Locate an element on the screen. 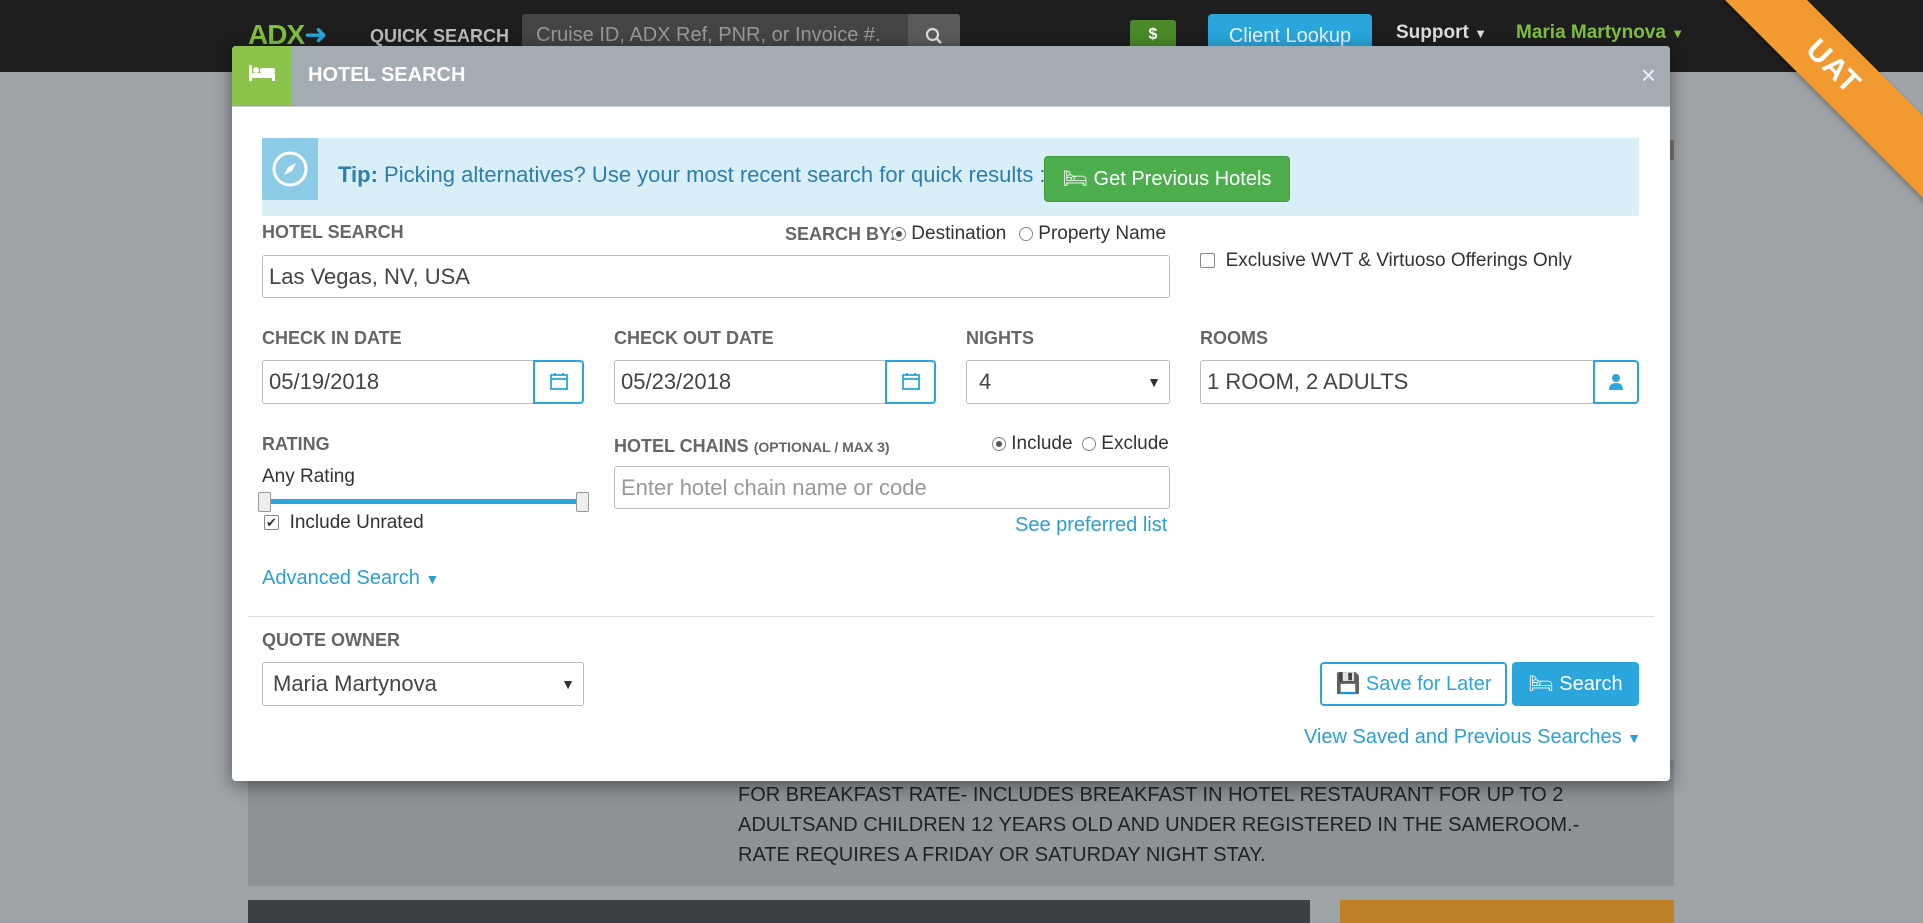 The width and height of the screenshot is (1923, 923). exclusive-offerings-checkbox: Exclusive WVT & Virtuoso Offerings Only is located at coordinates (1386, 261).